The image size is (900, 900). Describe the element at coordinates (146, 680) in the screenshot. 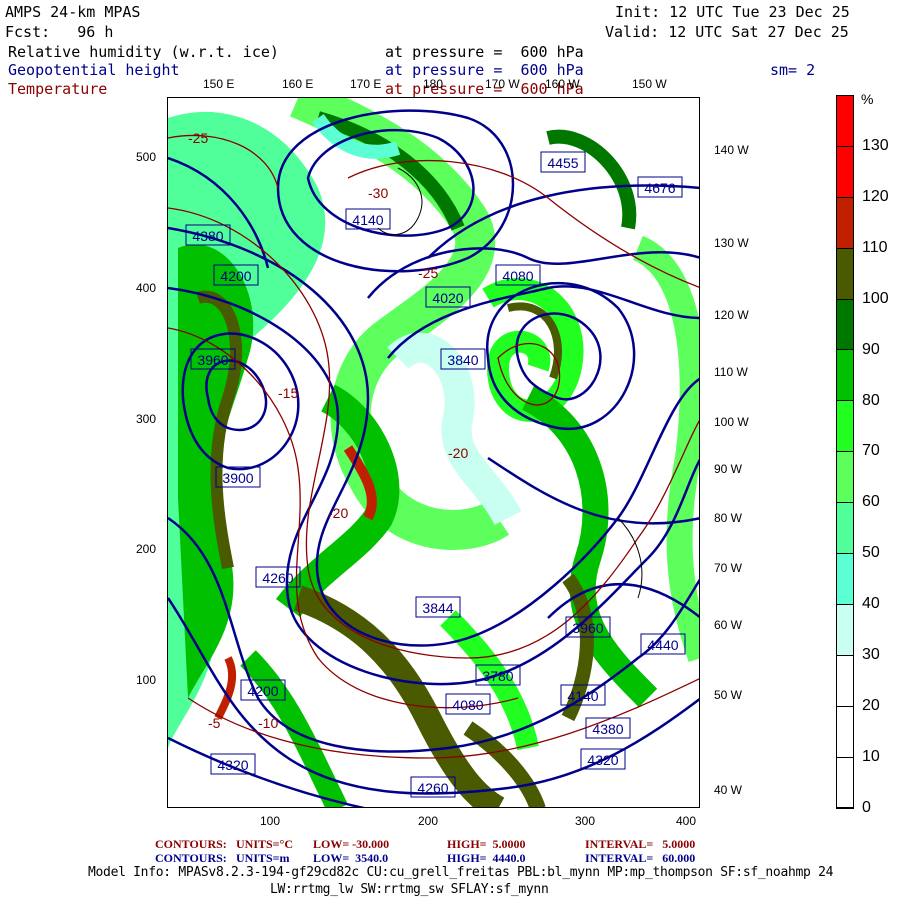

I see `y-tick: 100` at that location.